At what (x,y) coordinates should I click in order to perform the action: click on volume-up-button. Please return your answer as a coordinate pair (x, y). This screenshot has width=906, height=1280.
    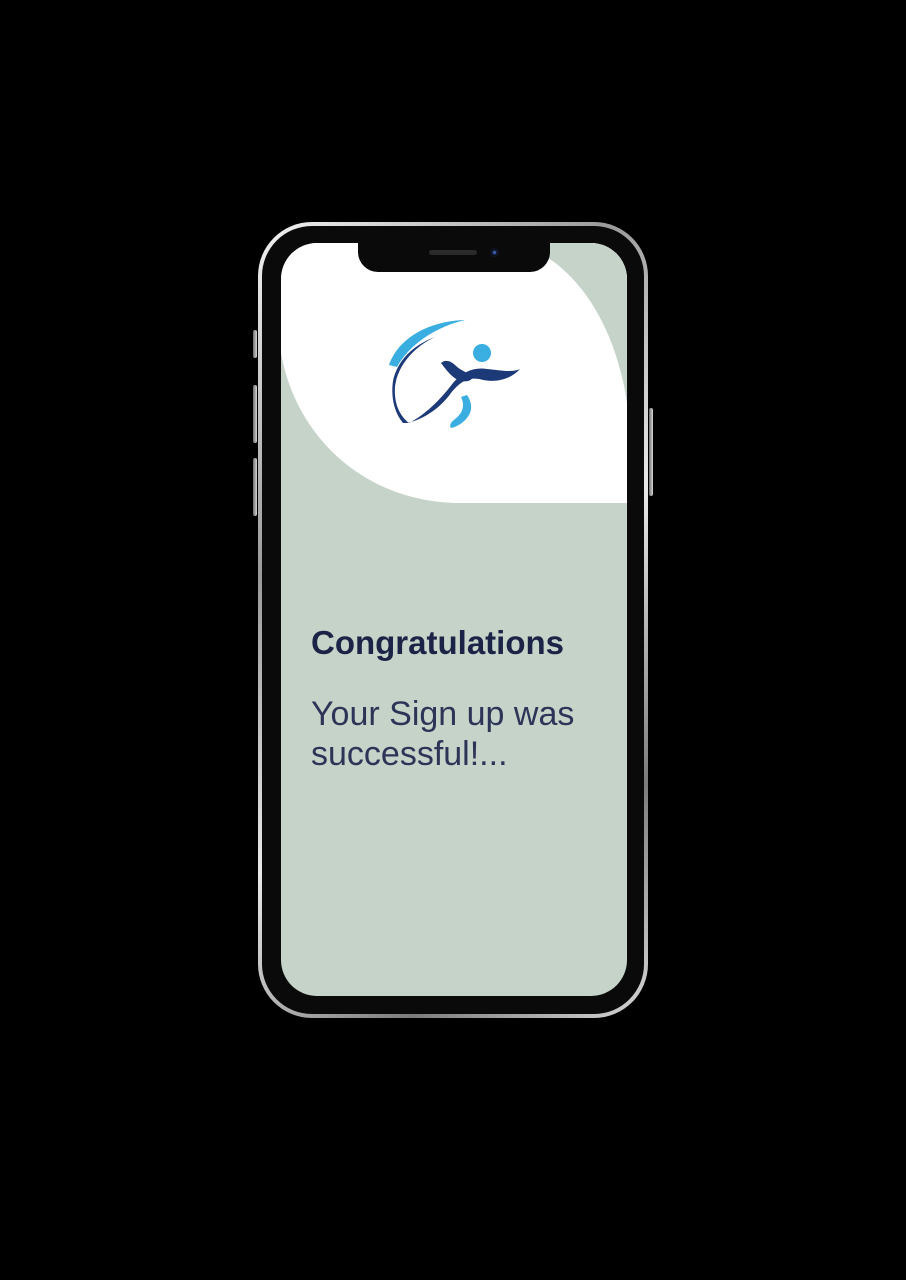
    Looking at the image, I should click on (255, 414).